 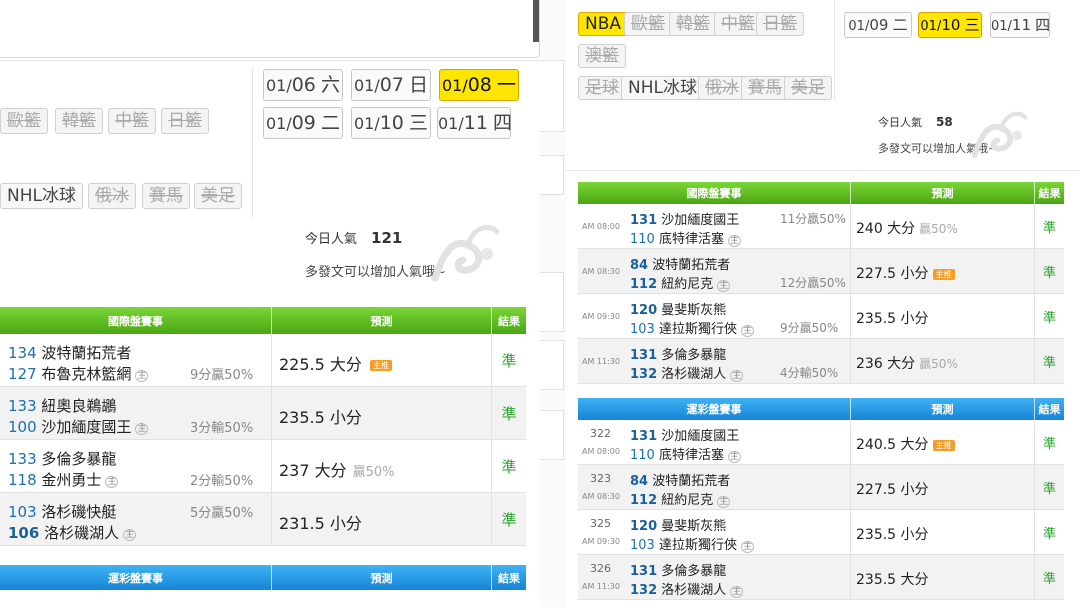 I want to click on category-chip-nba: NBA, so click(x=603, y=24).